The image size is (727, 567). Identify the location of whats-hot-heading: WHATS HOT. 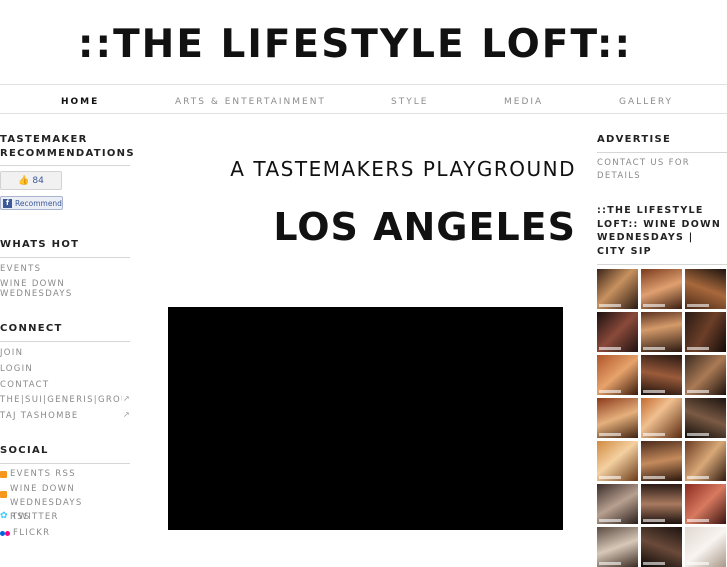
(40, 244).